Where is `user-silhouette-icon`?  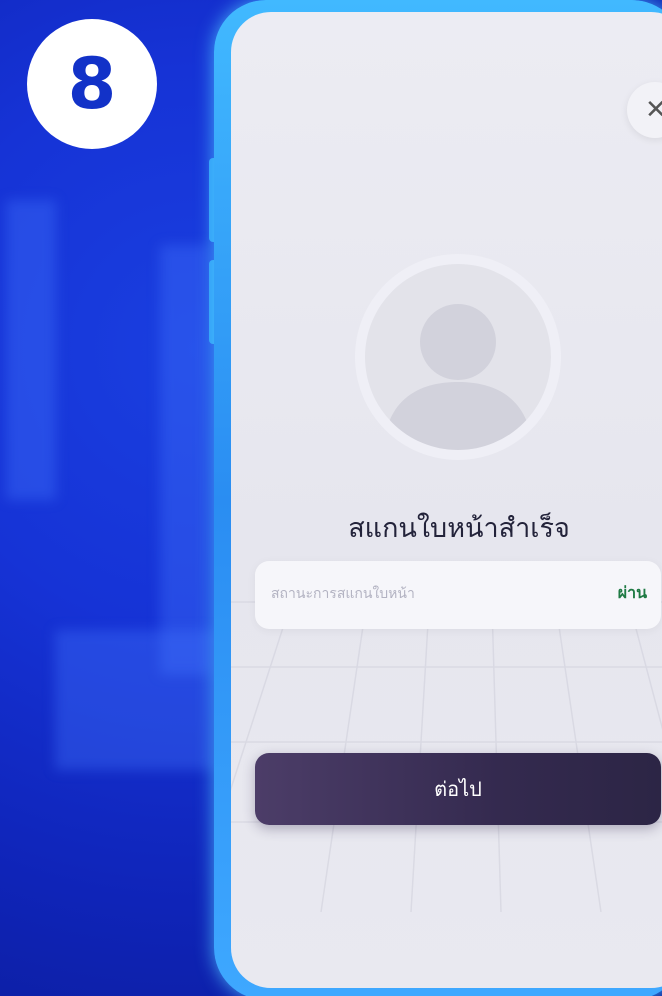
user-silhouette-icon is located at coordinates (458, 377).